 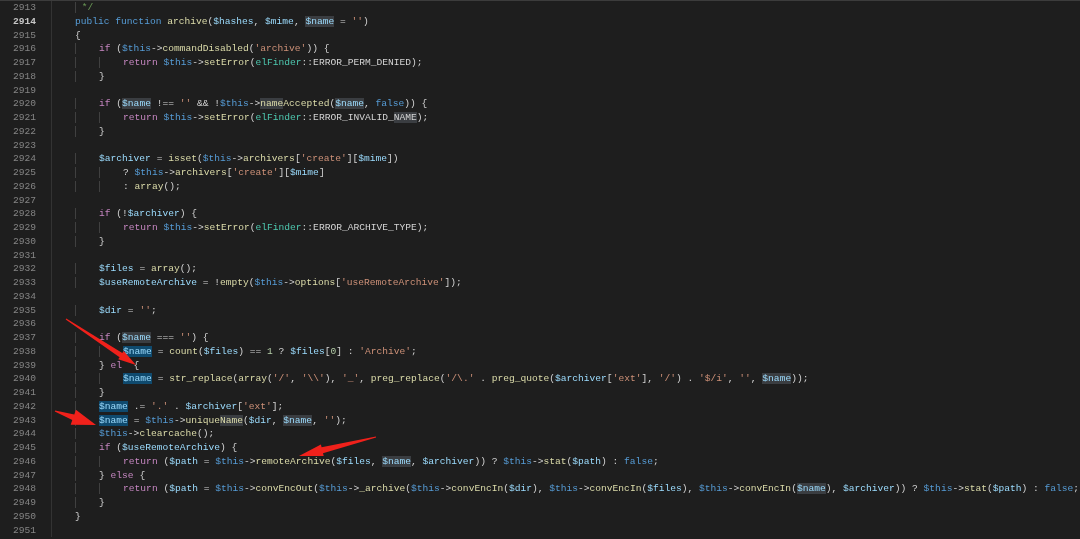 I want to click on code-line: $name = str_replace(array('/', '\\'), '_', preg_replace('/\.' . preg_quote($archiver['ext'], '/') . '$/i', '', $name));, so click(x=430, y=379).